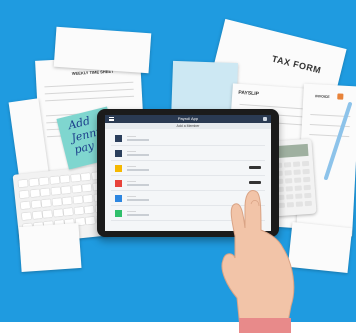 Image resolution: width=356 pixels, height=333 pixels. I want to click on payslip-title: PAYSLIP, so click(249, 93).